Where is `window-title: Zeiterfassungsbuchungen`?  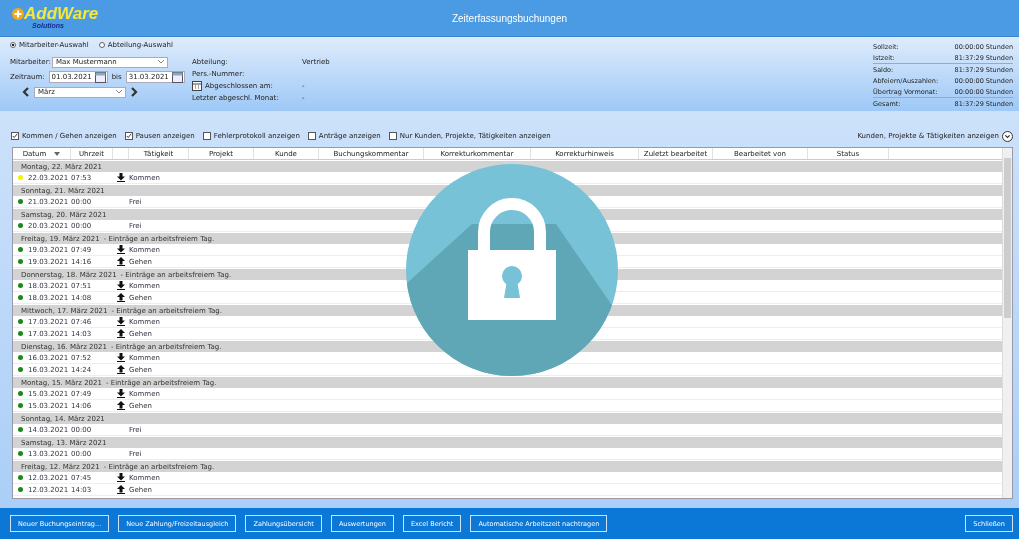 window-title: Zeiterfassungsbuchungen is located at coordinates (509, 18).